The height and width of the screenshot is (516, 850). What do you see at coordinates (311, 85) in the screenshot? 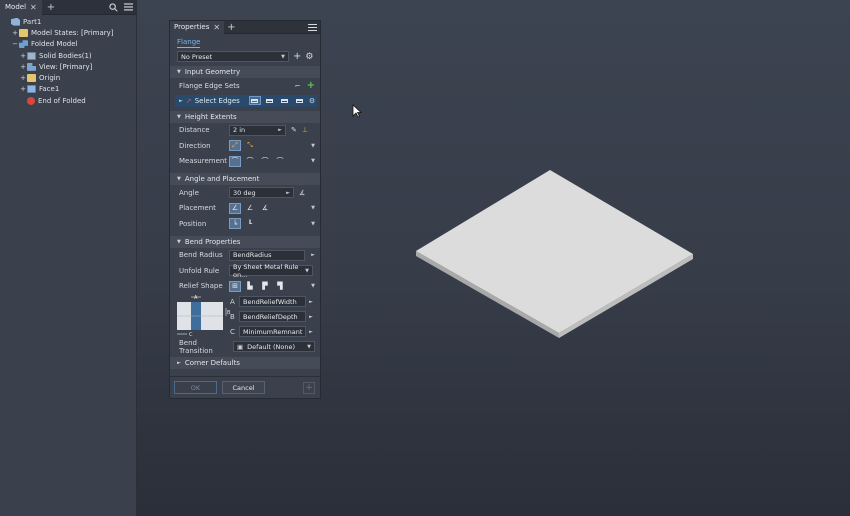
I see `add-edge-set-icon: +` at bounding box center [311, 85].